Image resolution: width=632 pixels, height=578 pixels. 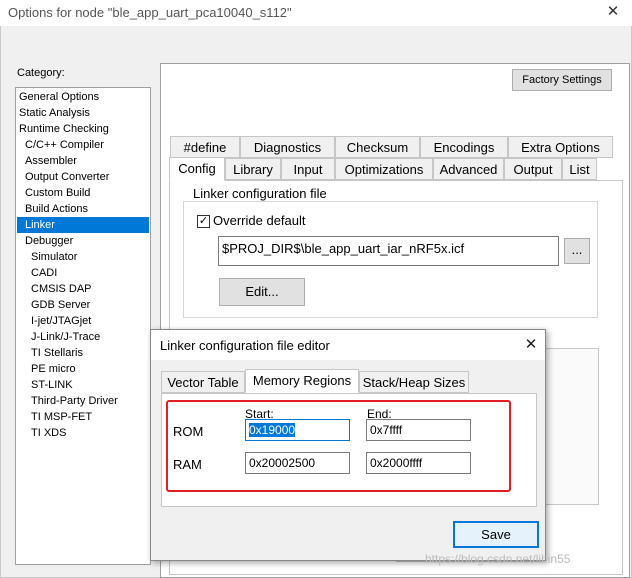 I want to click on category-item-custom-build: Custom Build, so click(x=83, y=193).